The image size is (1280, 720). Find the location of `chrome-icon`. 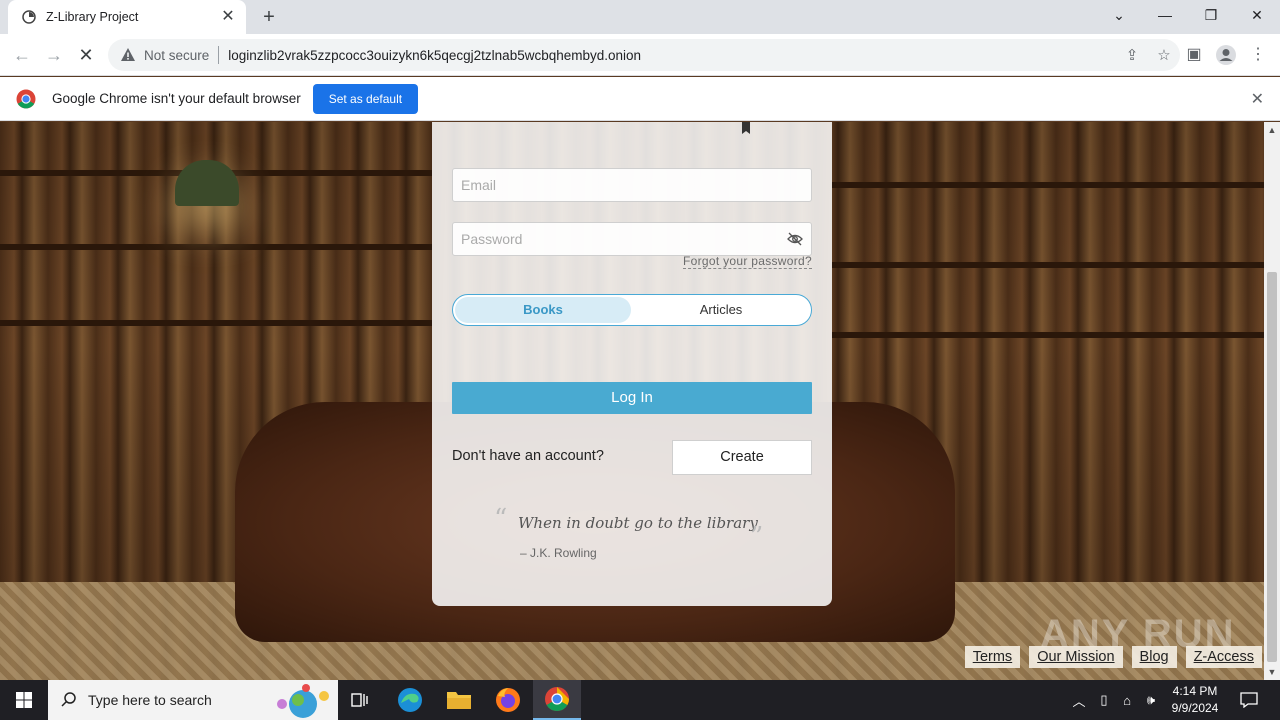

chrome-icon is located at coordinates (557, 699).